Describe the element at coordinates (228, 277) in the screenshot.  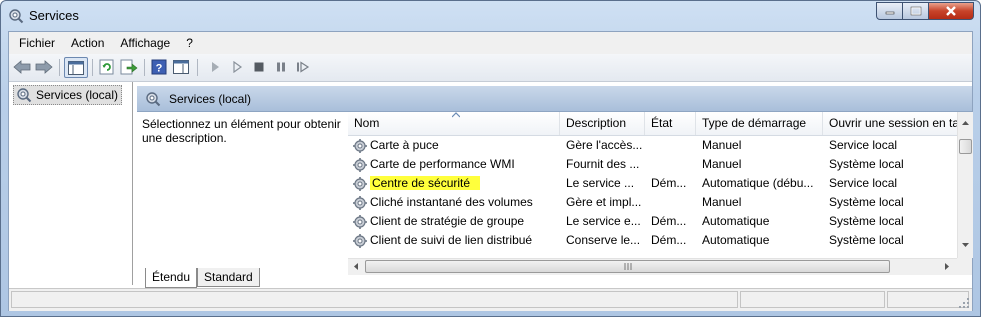
I see `tab-standard: Standard` at that location.